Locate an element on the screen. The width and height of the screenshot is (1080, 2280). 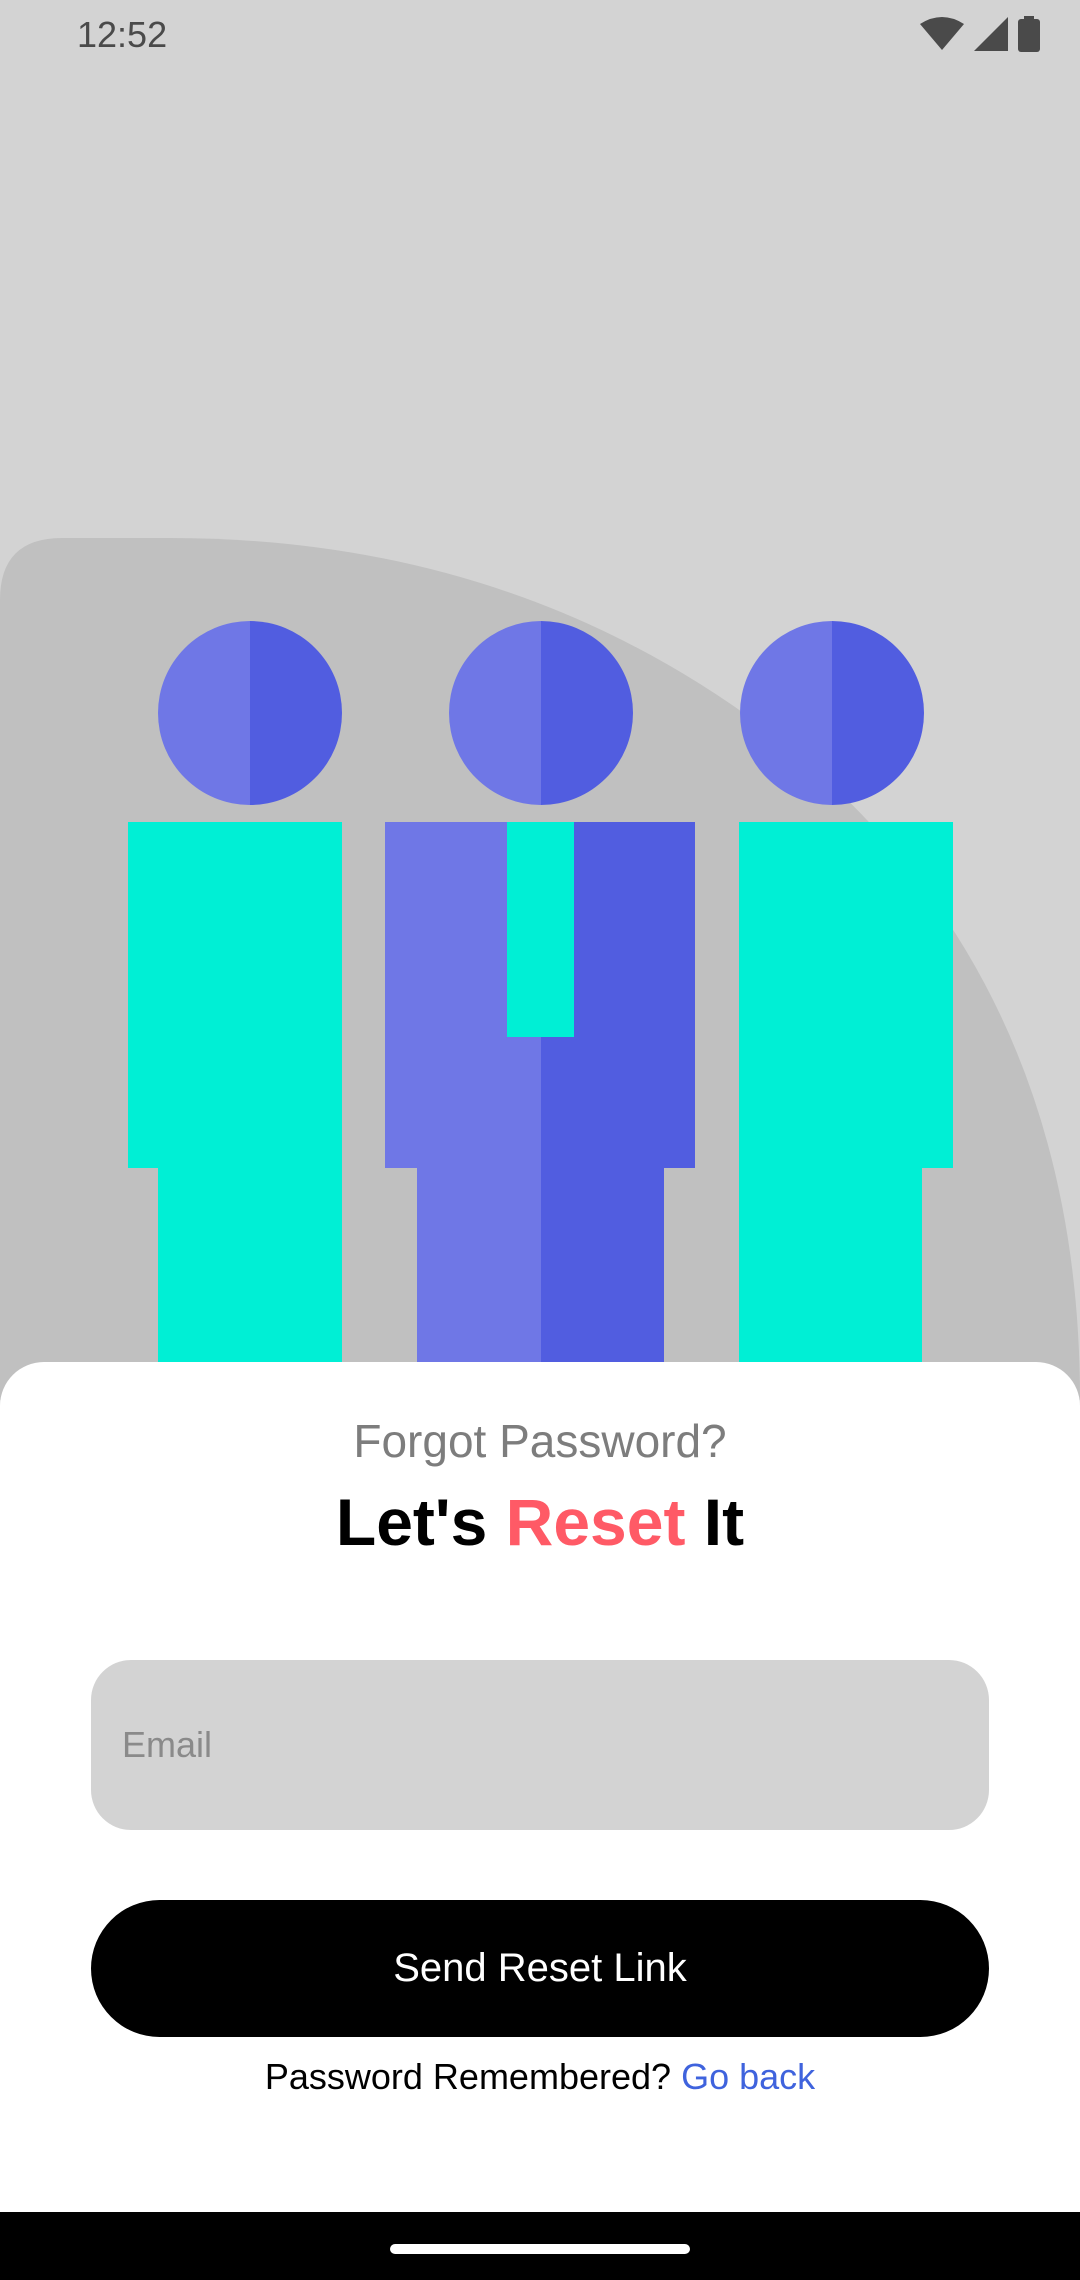
title-accent: Reset is located at coordinates (595, 1522).